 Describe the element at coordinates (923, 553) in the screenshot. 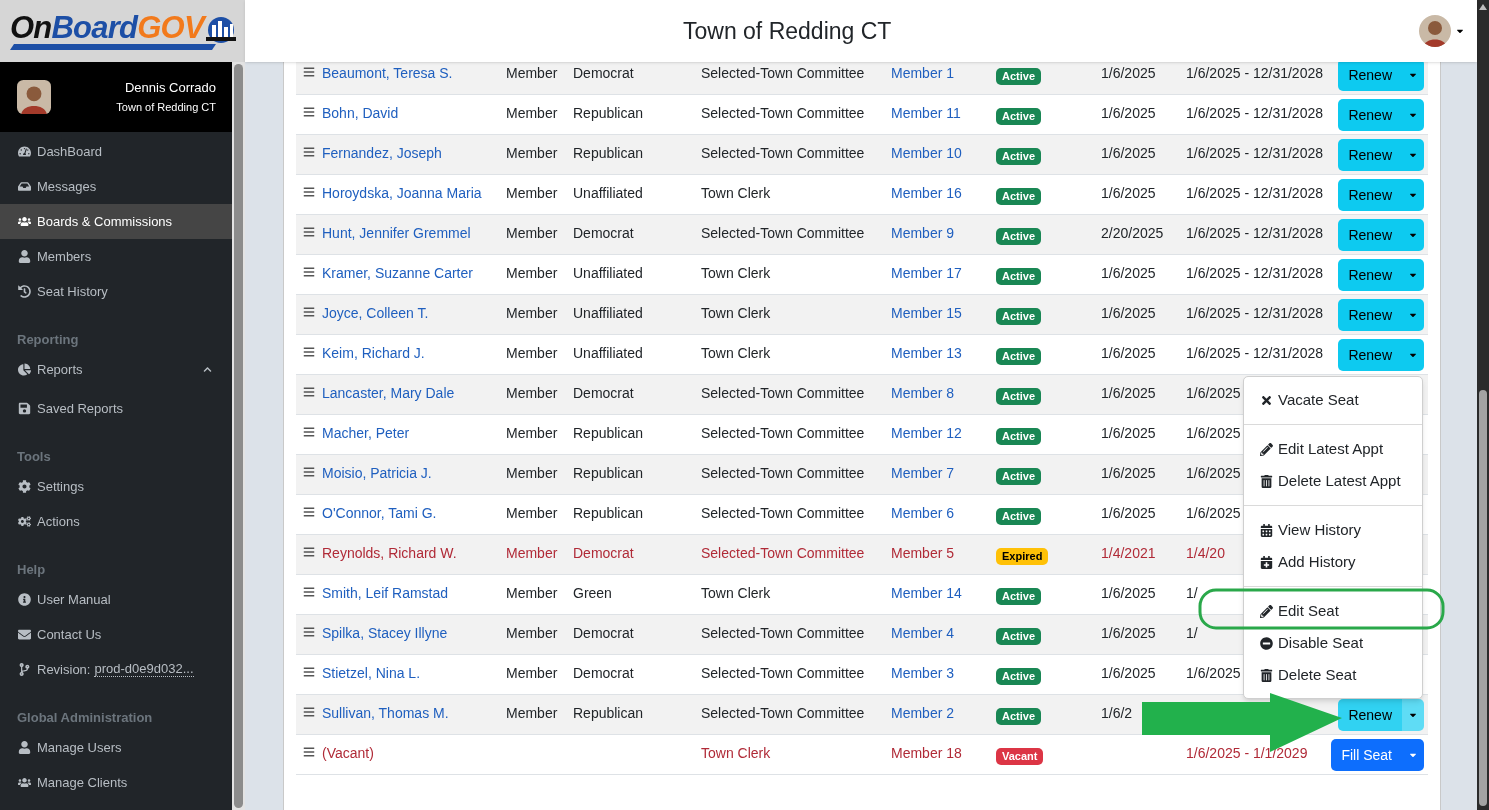

I see `seat-link: Member 5` at that location.